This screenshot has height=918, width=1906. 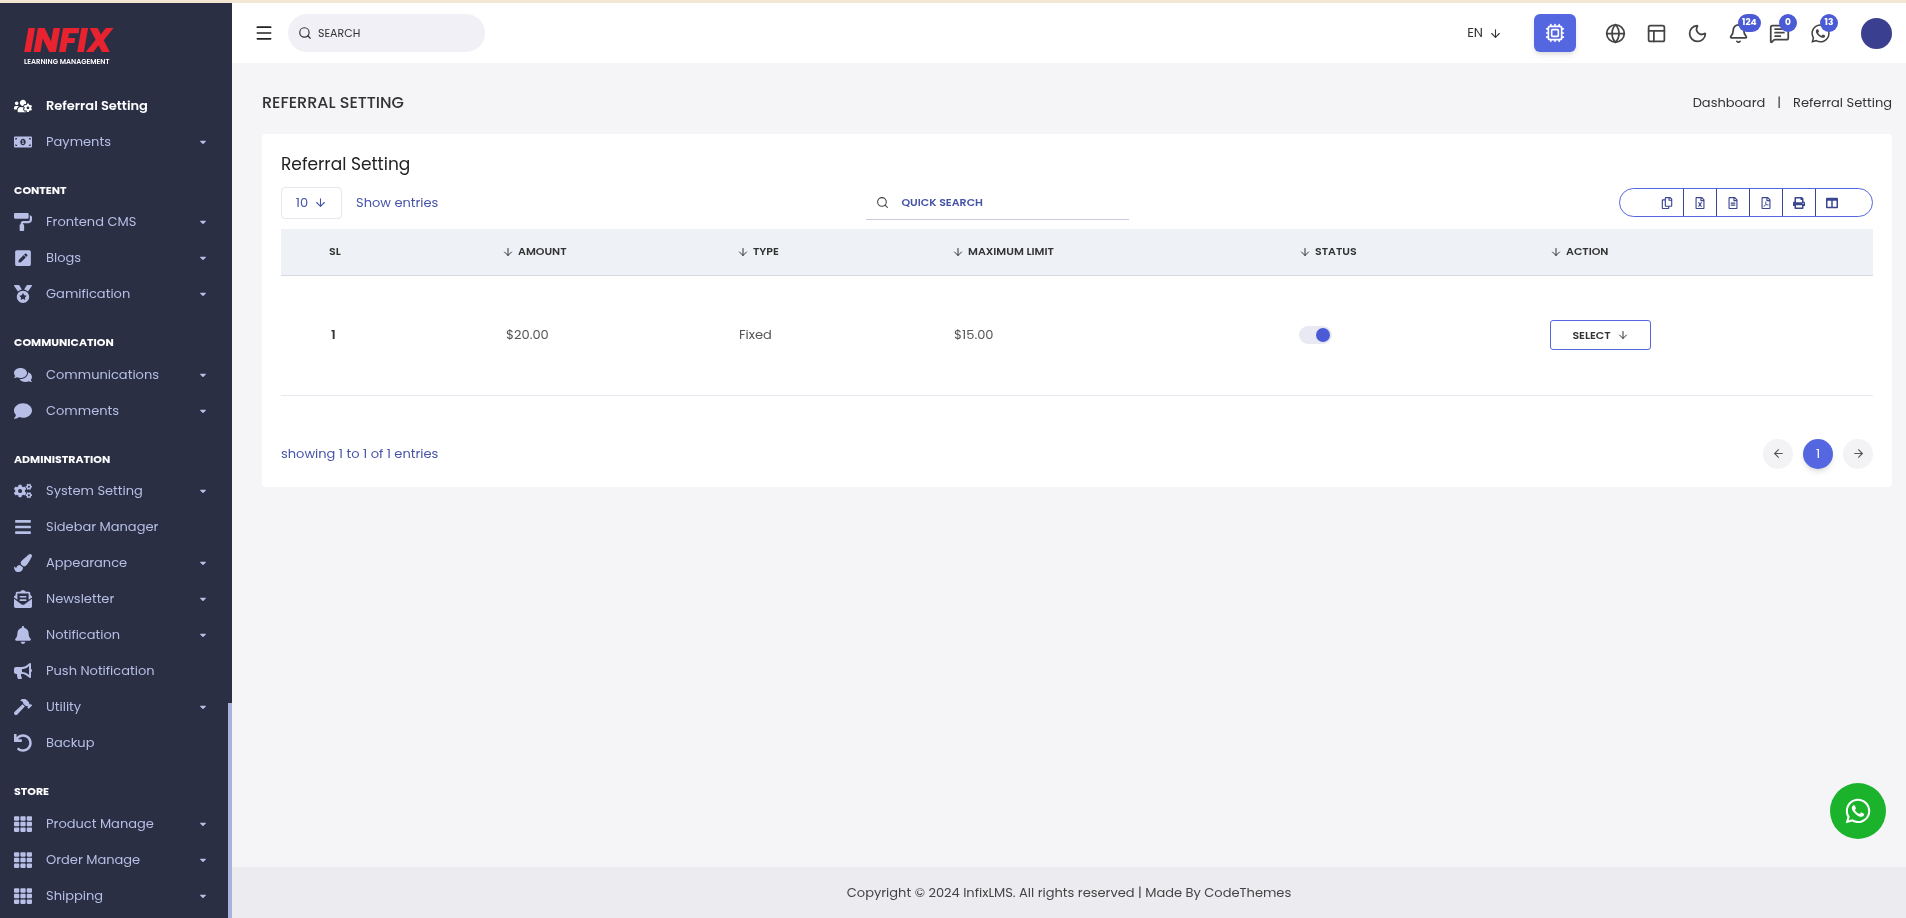 I want to click on globe-icon, so click(x=1615, y=33).